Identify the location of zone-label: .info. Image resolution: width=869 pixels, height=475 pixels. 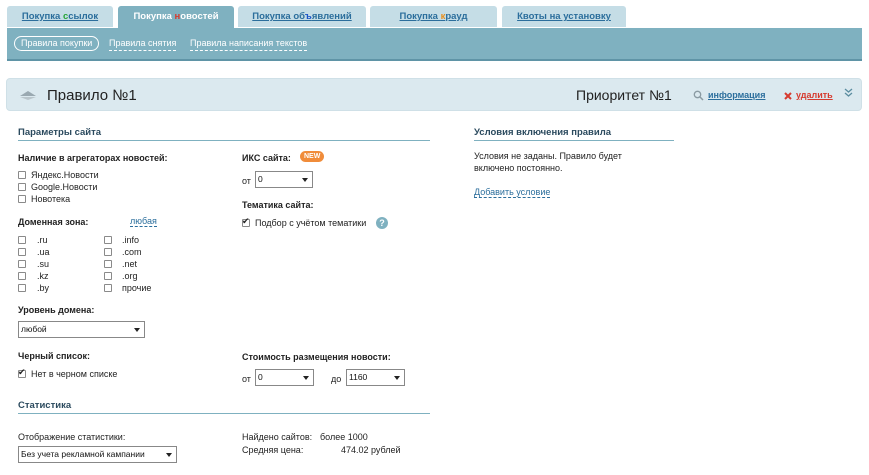
(131, 240).